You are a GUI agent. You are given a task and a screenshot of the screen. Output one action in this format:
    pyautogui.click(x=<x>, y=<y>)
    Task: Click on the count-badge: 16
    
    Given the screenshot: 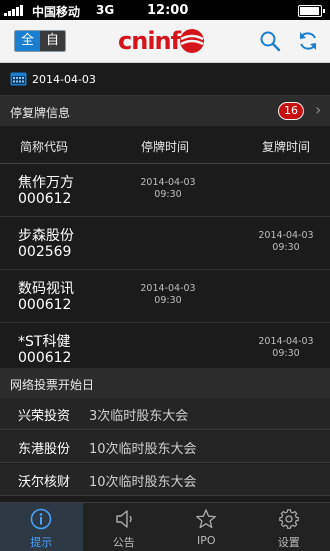 What is the action you would take?
    pyautogui.click(x=291, y=111)
    